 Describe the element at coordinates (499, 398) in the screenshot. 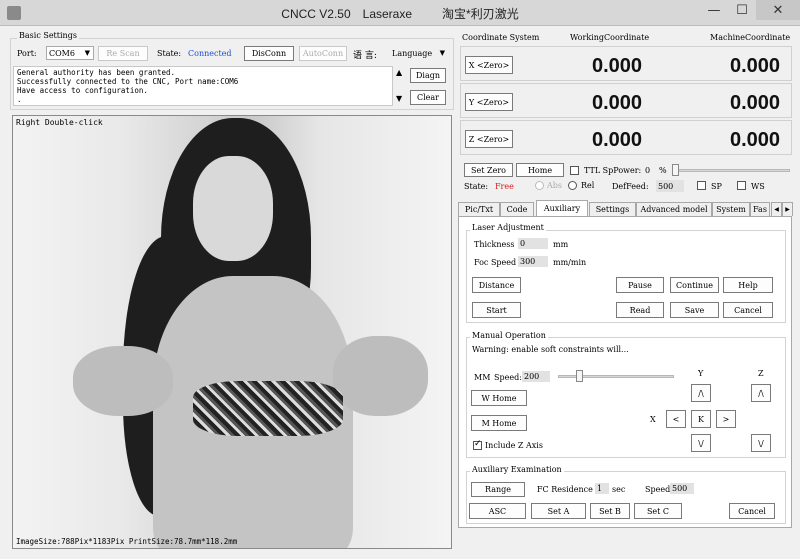

I see `w-home-button: W Home` at that location.